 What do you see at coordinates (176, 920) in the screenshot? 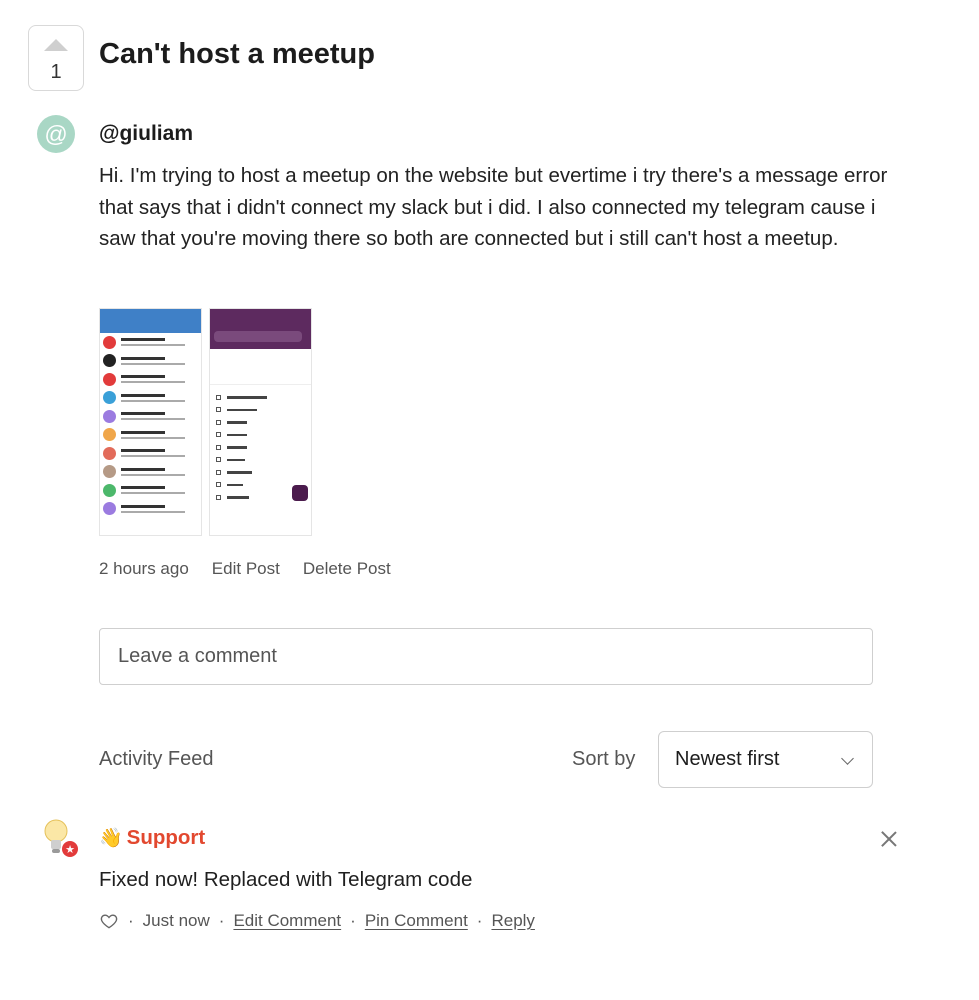
I see `comment-time: Just now` at bounding box center [176, 920].